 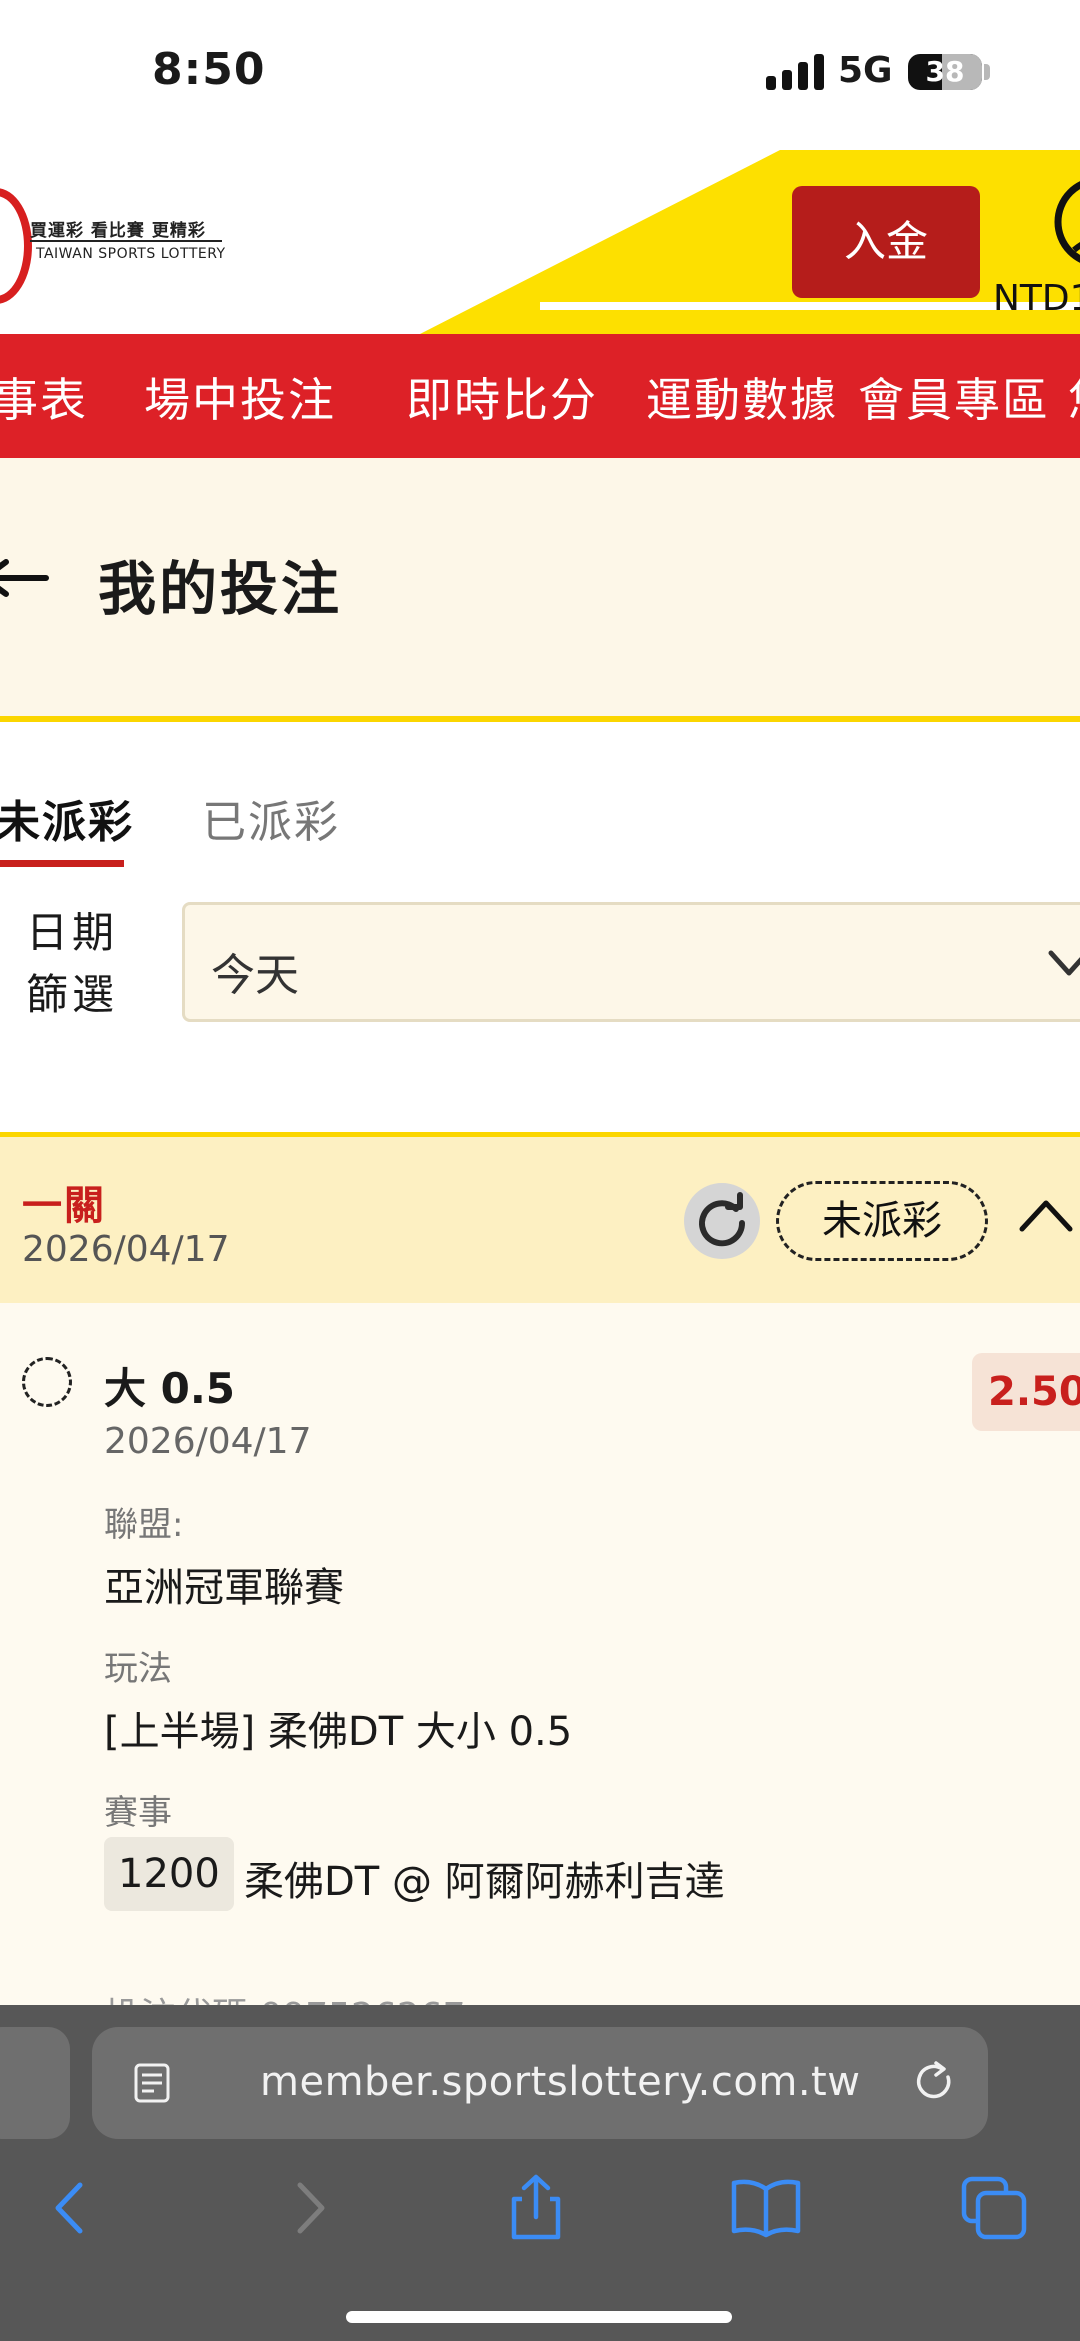 I want to click on page-icon, so click(x=152, y=2083).